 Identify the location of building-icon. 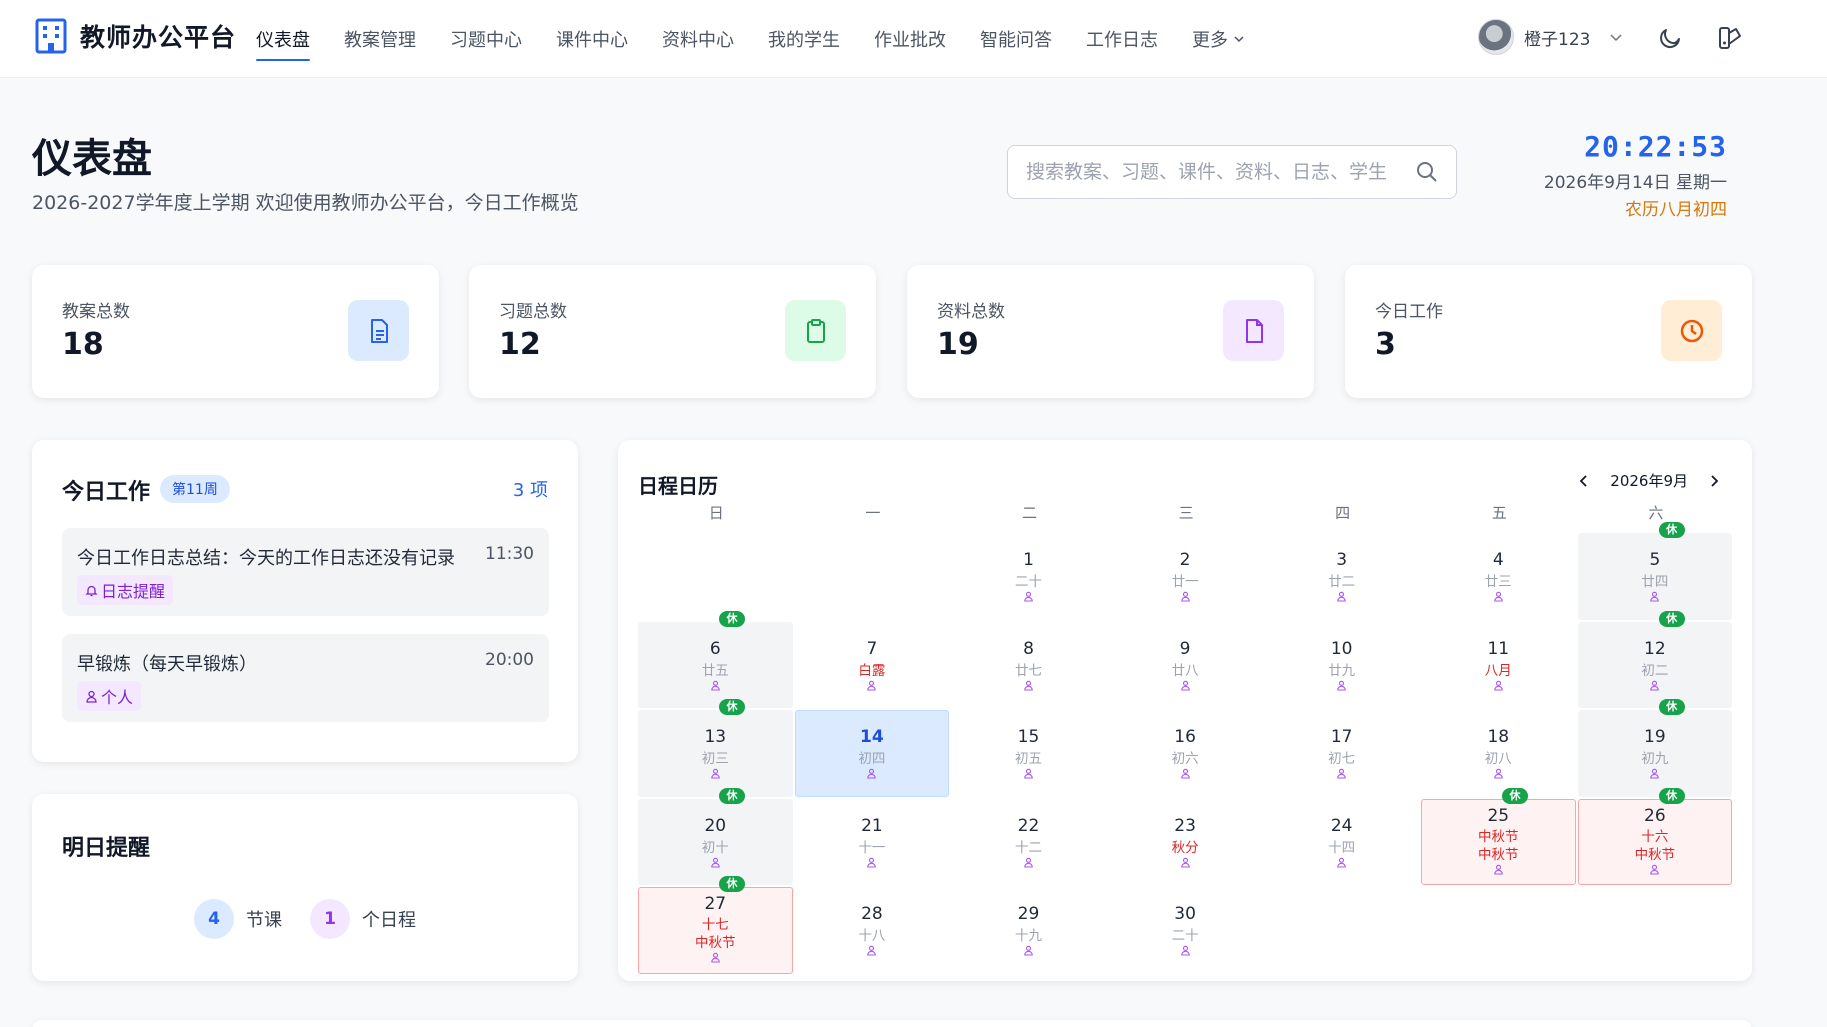
(51, 36).